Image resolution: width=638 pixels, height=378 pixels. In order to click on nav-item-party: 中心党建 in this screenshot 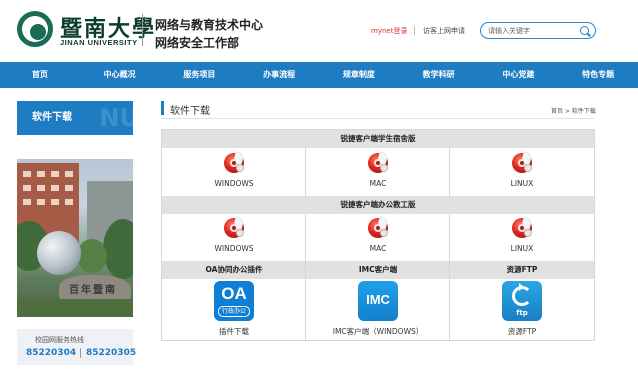, I will do `click(519, 75)`.